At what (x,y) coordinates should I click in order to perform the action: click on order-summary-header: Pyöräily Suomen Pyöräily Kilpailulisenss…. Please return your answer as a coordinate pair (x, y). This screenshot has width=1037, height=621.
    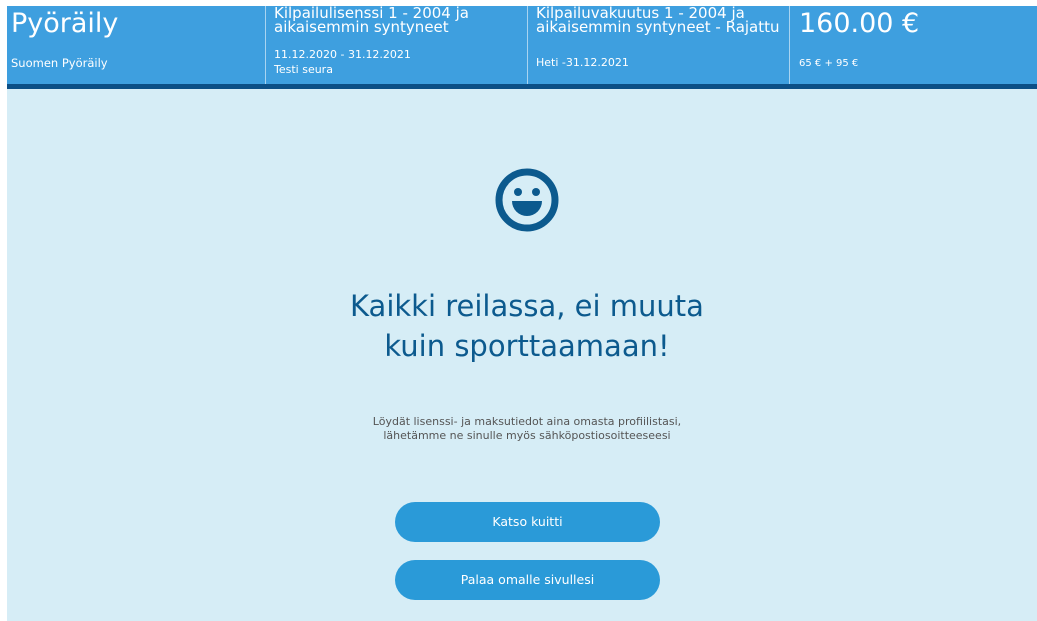
    Looking at the image, I should click on (522, 45).